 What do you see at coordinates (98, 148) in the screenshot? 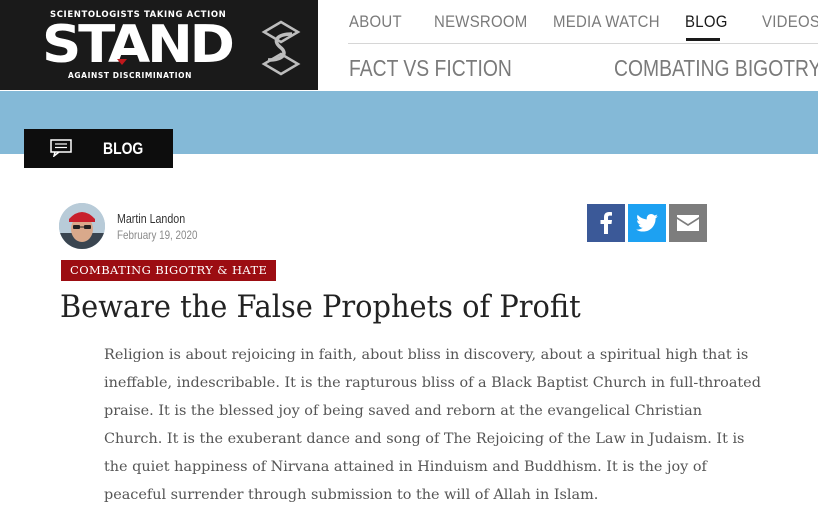
I see `section-label-blog: BLOG` at bounding box center [98, 148].